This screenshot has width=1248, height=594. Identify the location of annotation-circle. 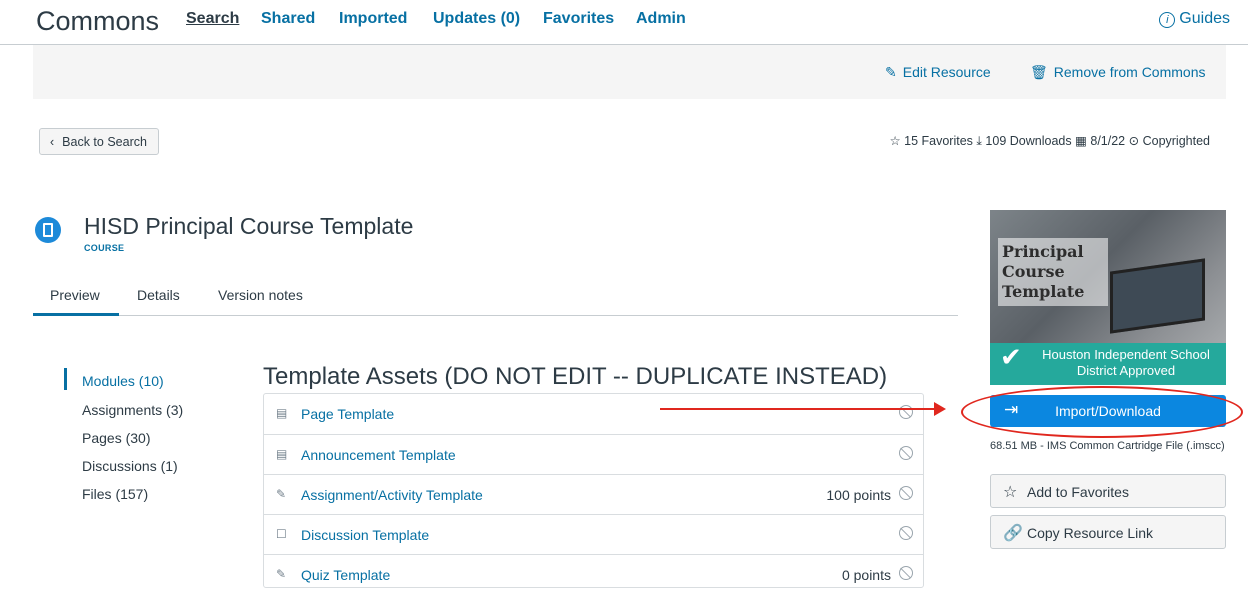
(1102, 412).